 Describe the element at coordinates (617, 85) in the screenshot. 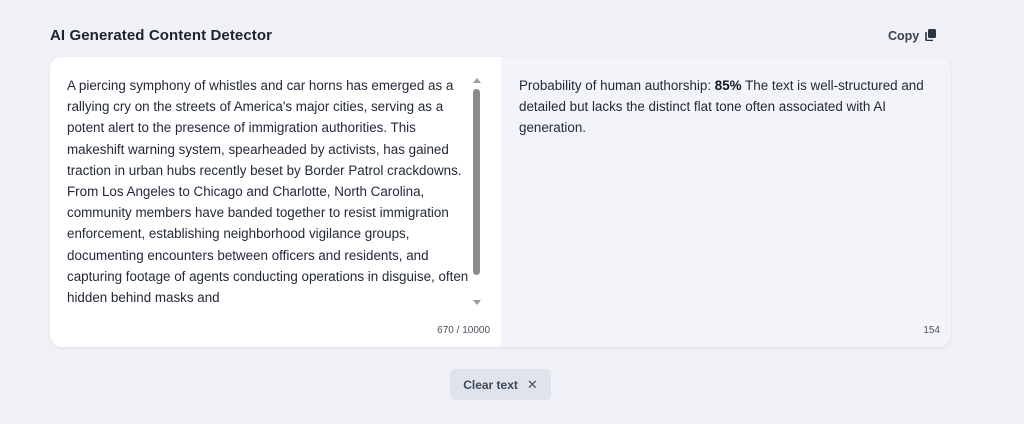

I see `result-prefix: Probability of human authorship:` at that location.